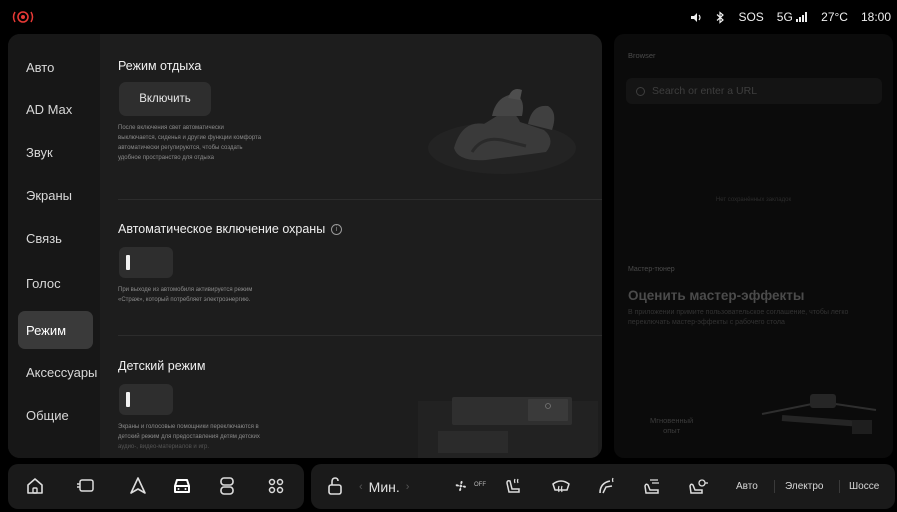 The image size is (897, 512). What do you see at coordinates (337, 230) in the screenshot?
I see `info-icon: i` at bounding box center [337, 230].